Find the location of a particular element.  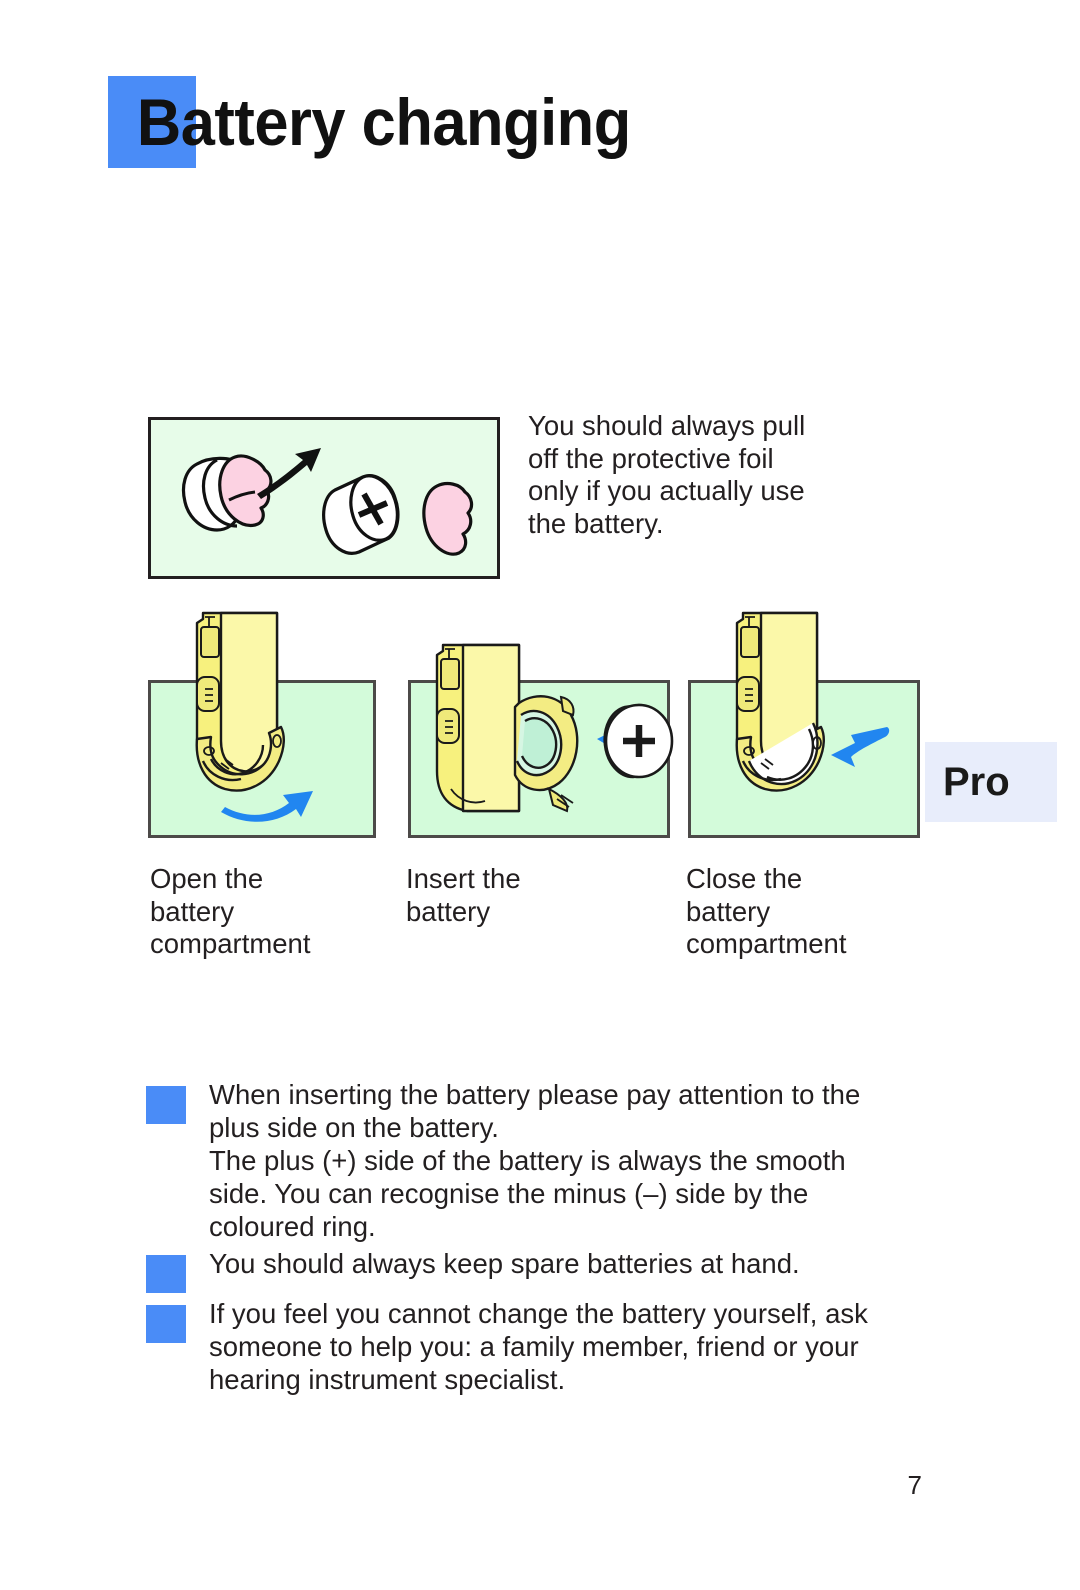

hearing-aid-close-icon is located at coordinates (804, 727).